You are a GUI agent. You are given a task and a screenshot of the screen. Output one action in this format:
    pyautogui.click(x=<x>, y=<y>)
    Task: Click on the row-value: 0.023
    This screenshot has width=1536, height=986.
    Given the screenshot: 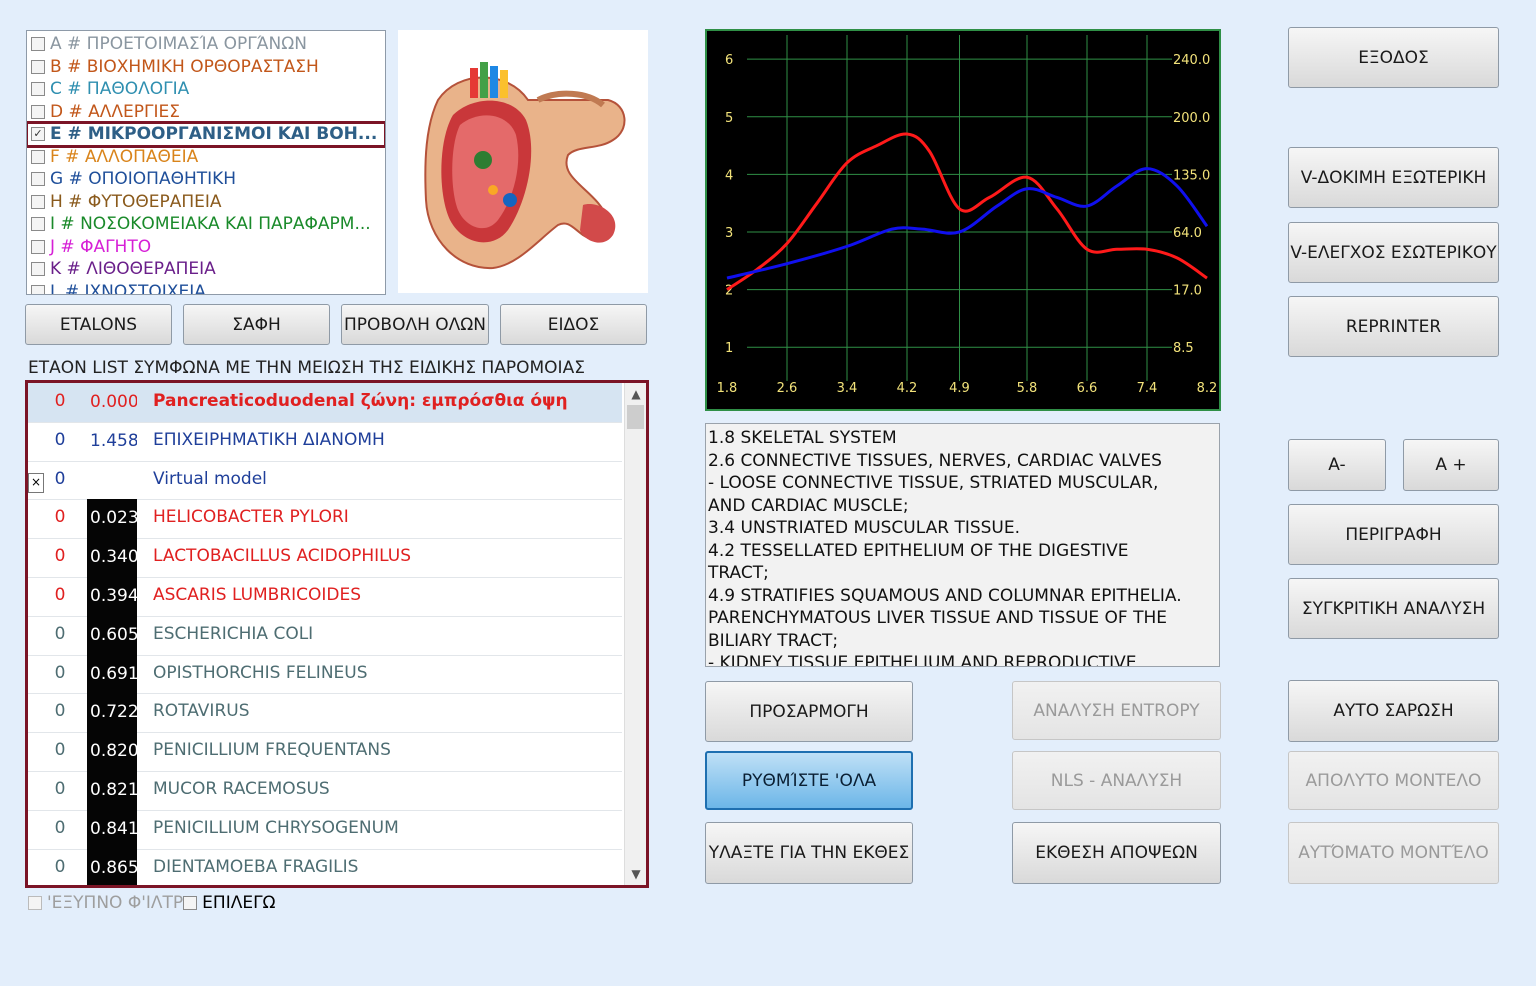 What is the action you would take?
    pyautogui.click(x=112, y=519)
    